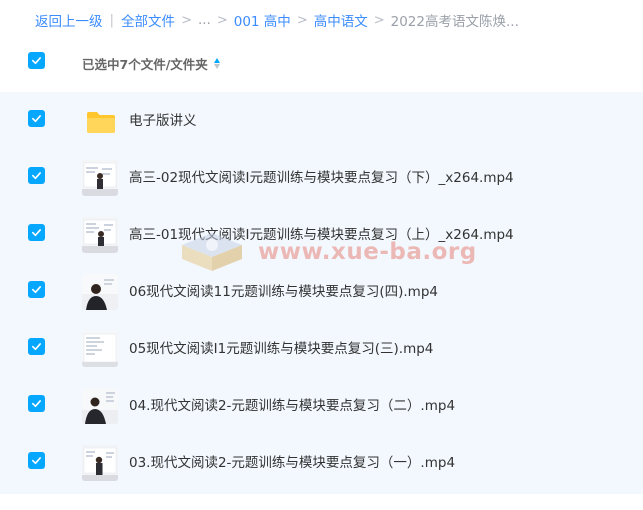 This screenshot has width=643, height=510. What do you see at coordinates (101, 122) in the screenshot?
I see `folder-icon` at bounding box center [101, 122].